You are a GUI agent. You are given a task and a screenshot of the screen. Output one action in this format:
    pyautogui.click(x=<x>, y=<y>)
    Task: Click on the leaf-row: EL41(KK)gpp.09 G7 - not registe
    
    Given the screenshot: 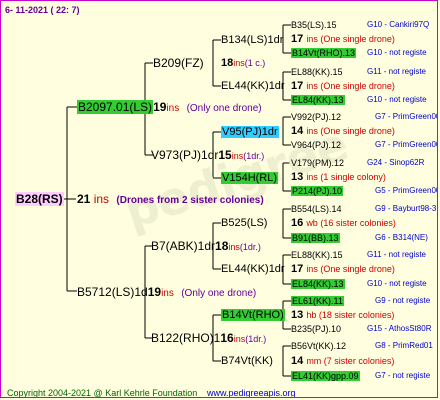 What is the action you would take?
    pyautogui.click(x=360, y=376)
    